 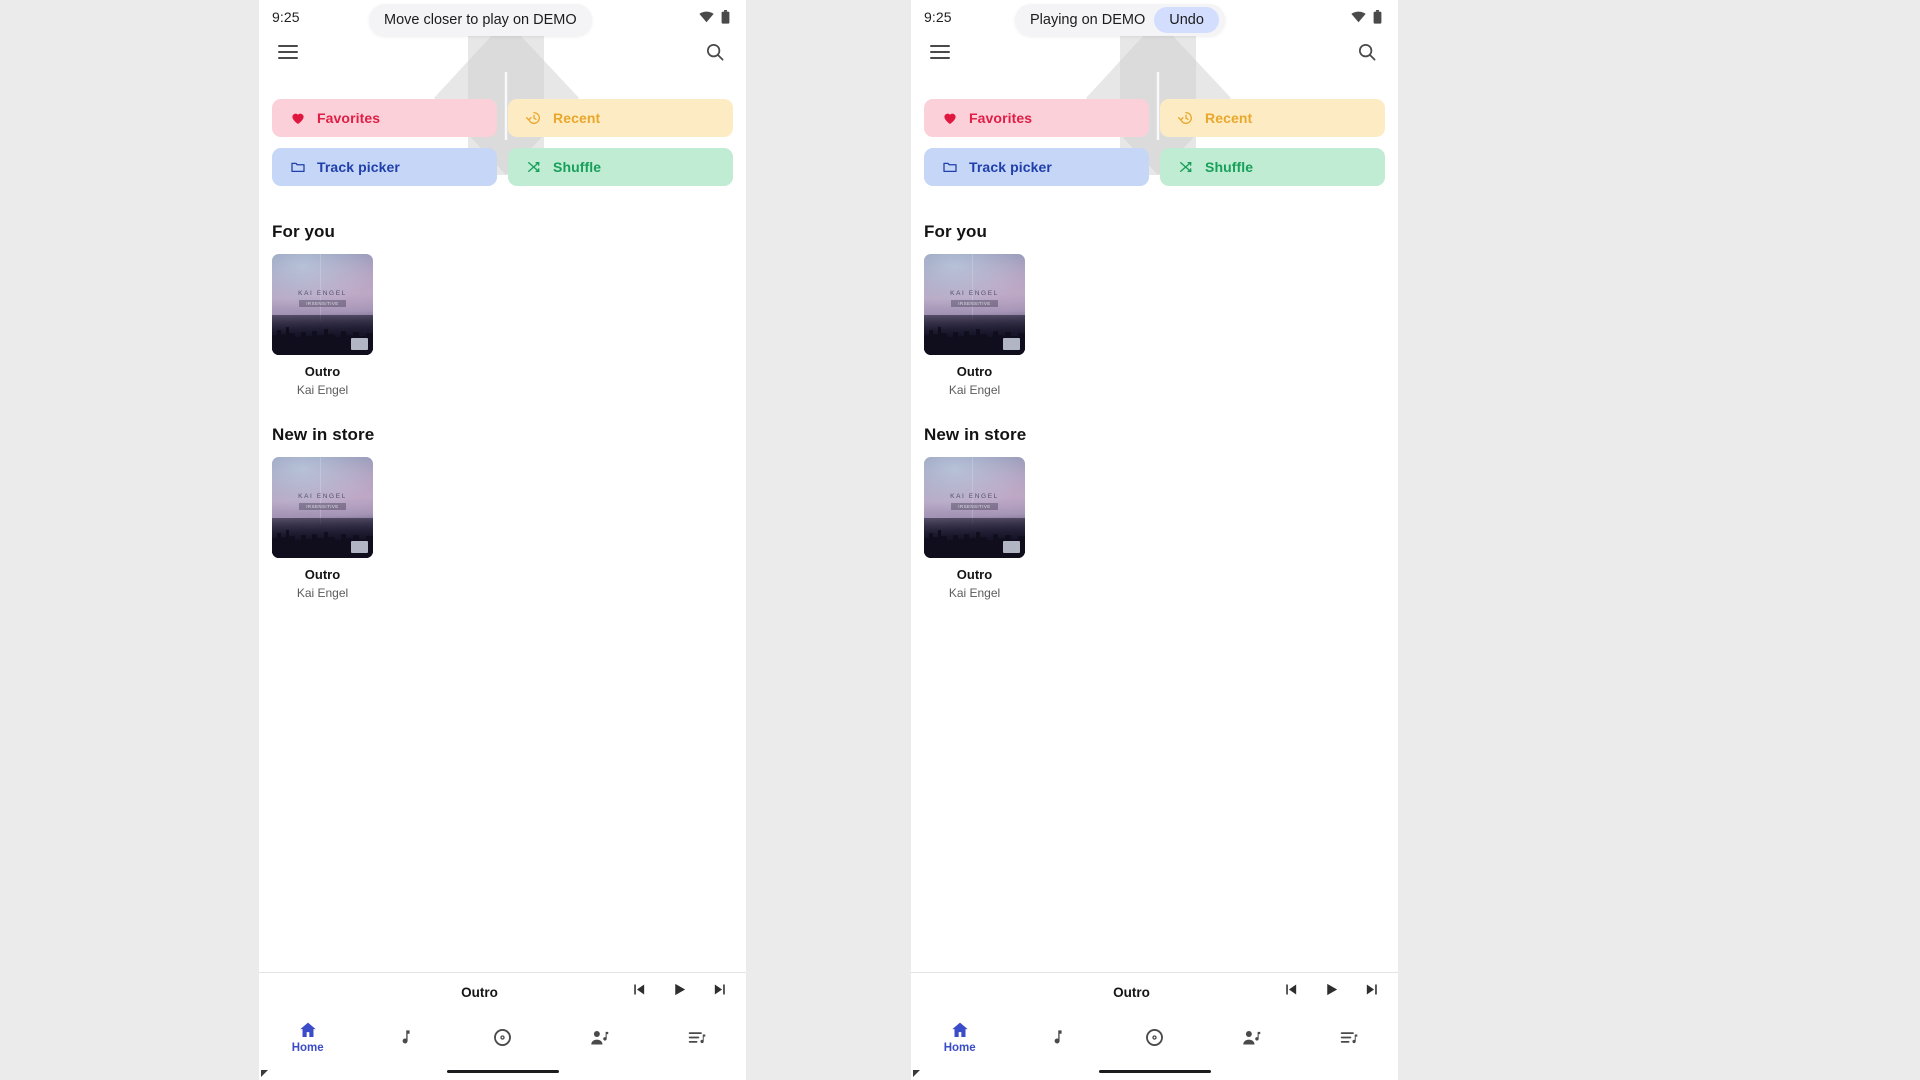 I want to click on toast-message: Move closer to play on DEMO, so click(x=480, y=20).